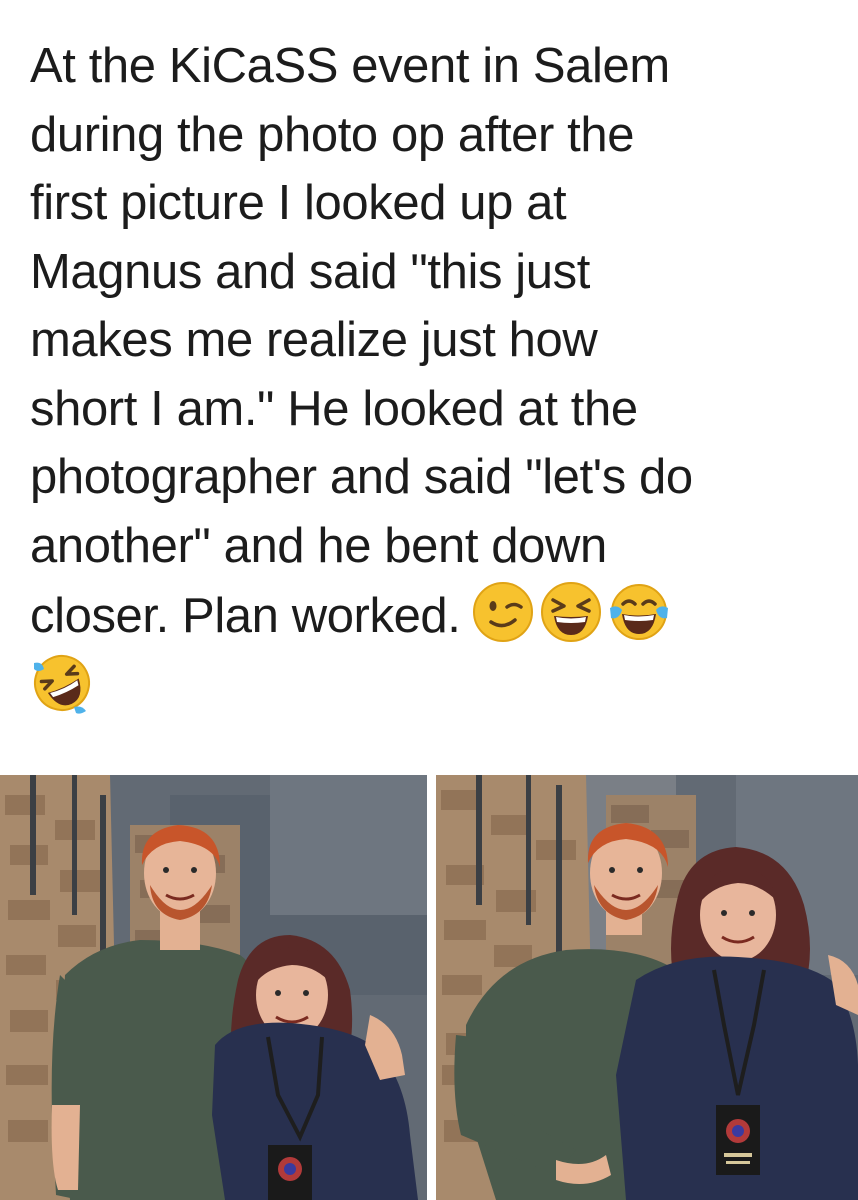 The height and width of the screenshot is (1200, 858). I want to click on post-line: first picture I looked up at, so click(298, 203).